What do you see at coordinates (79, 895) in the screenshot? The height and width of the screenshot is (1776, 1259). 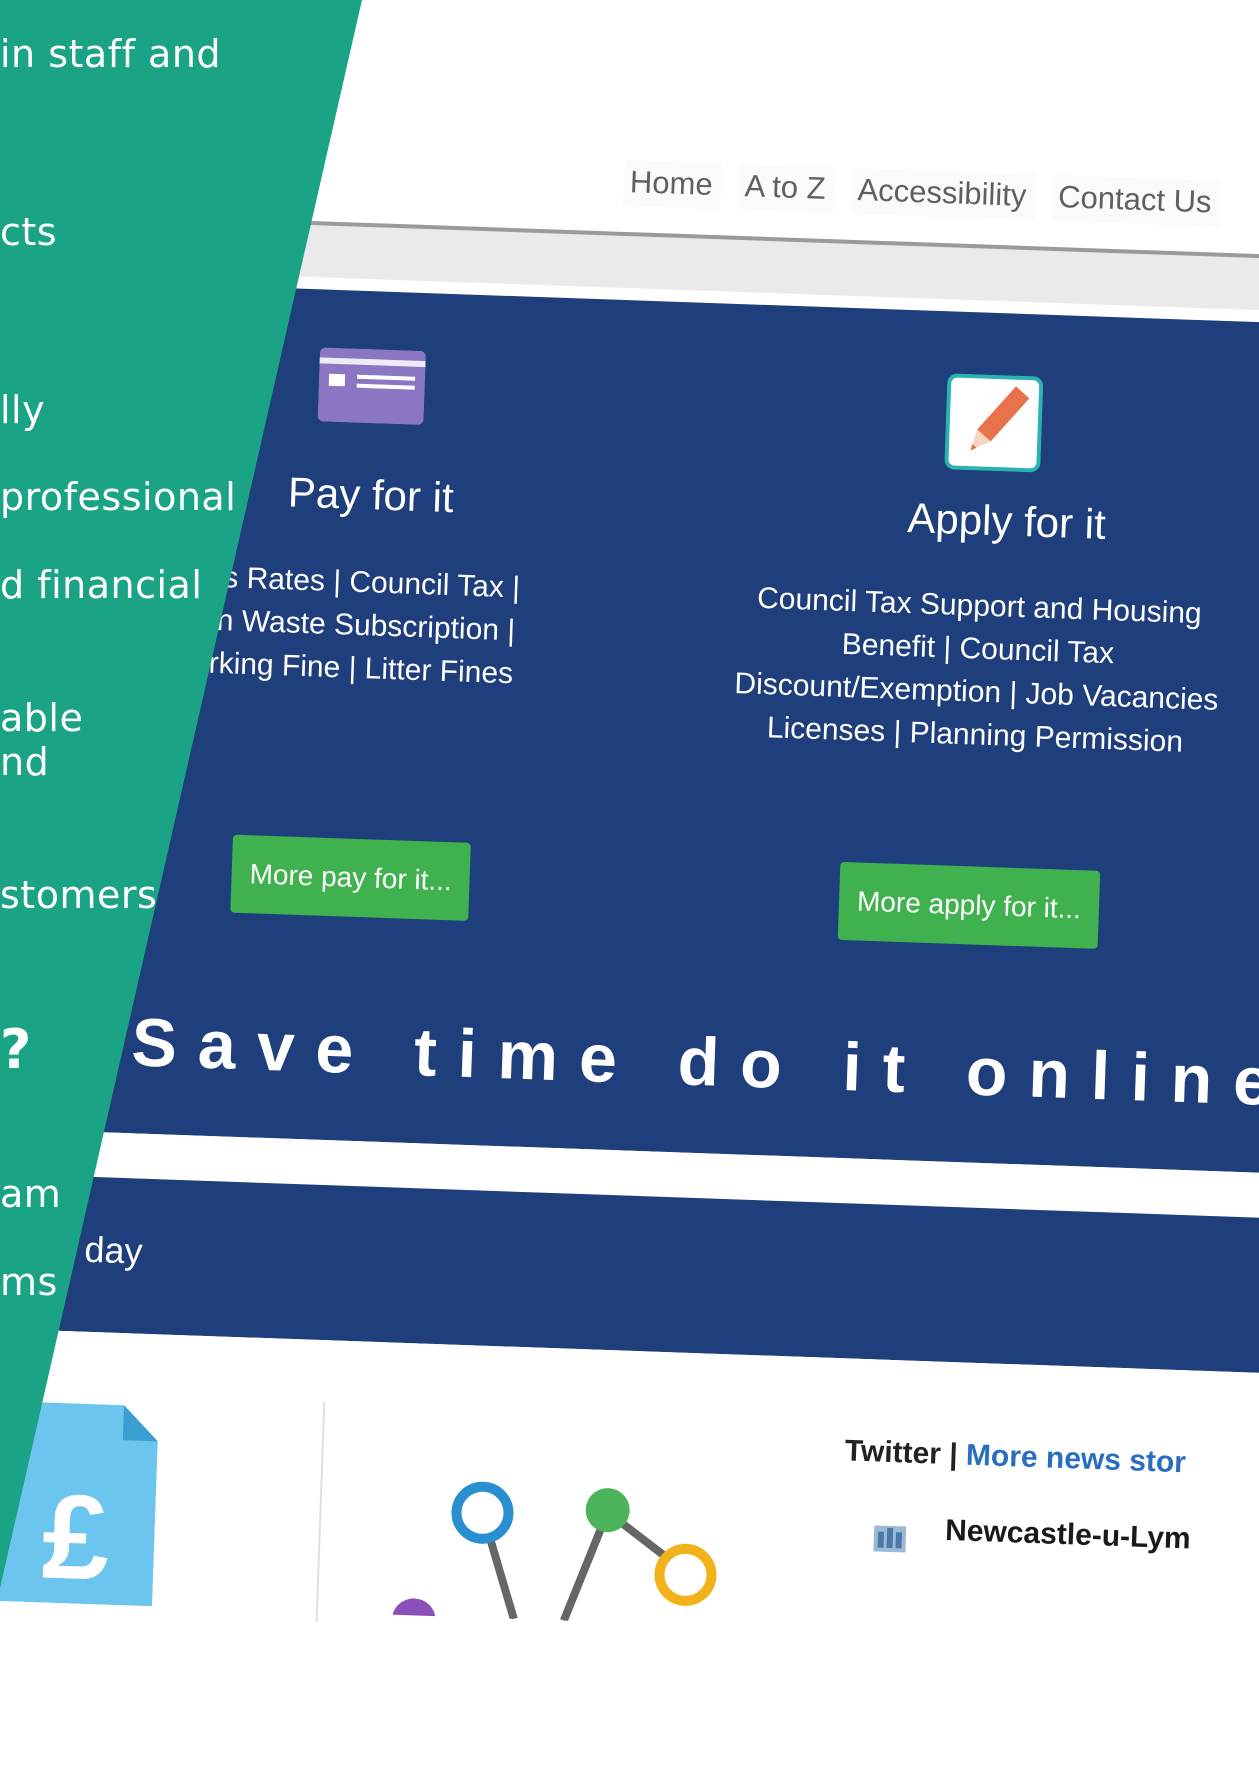 I see `panel-line: stomers` at bounding box center [79, 895].